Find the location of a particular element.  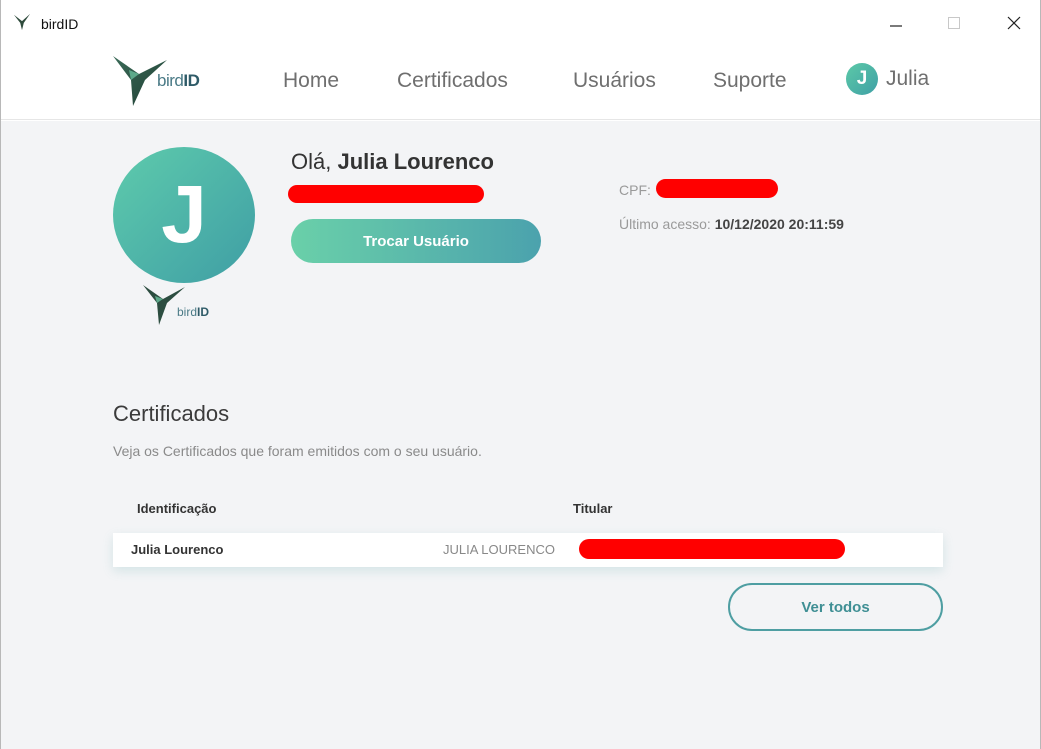

nav-suporte: Suporte is located at coordinates (750, 81).